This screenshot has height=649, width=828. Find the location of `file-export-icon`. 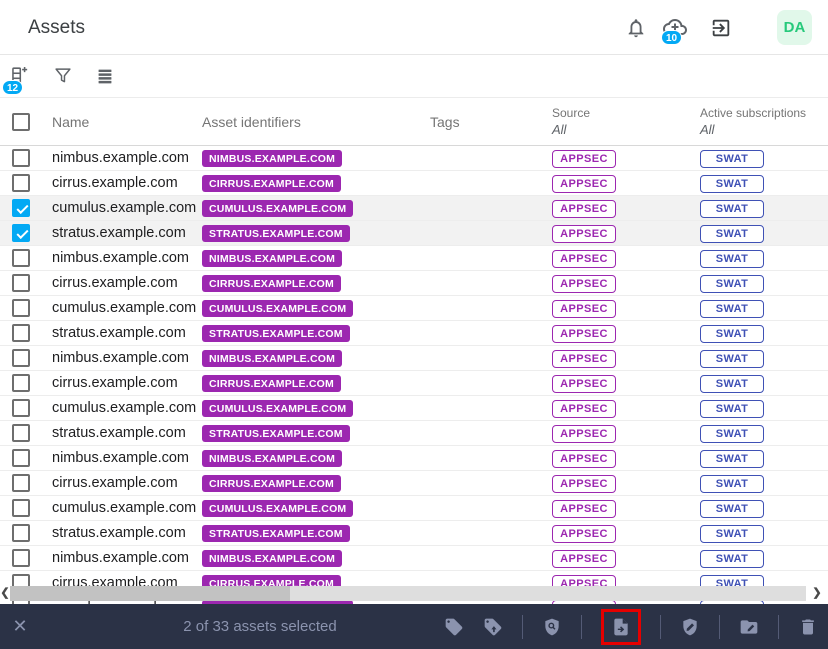

file-export-icon is located at coordinates (621, 627).